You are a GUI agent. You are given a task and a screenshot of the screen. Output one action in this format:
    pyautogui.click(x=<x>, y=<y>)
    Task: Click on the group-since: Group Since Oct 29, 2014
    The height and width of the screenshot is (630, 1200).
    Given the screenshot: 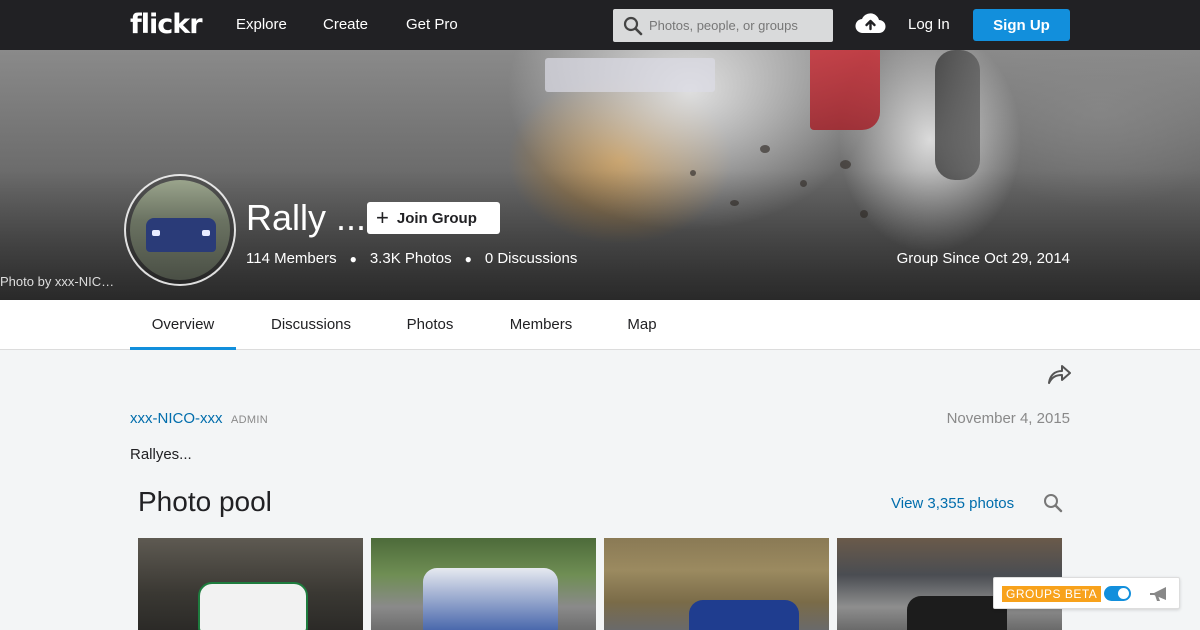 What is the action you would take?
    pyautogui.click(x=983, y=258)
    